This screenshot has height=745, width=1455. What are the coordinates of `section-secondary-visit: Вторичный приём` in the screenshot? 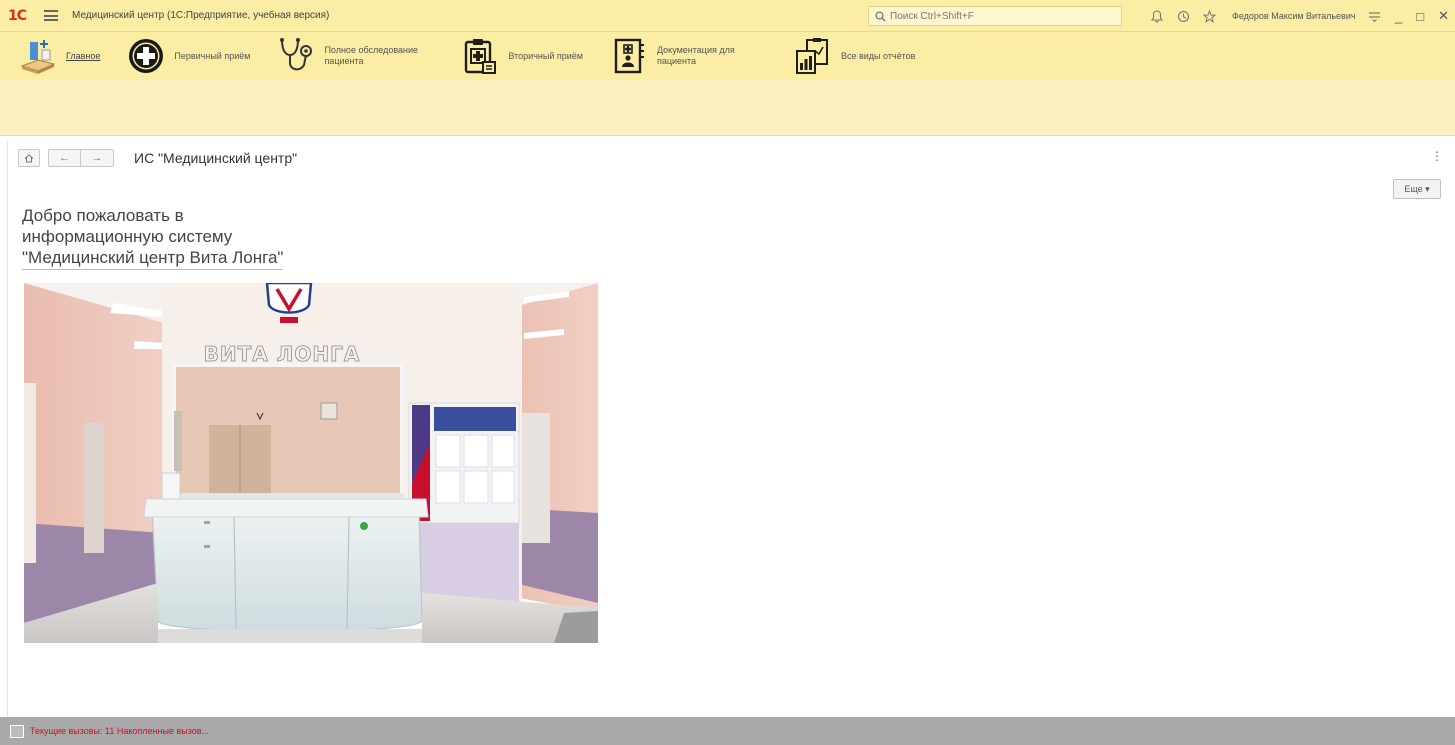 It's located at (521, 56).